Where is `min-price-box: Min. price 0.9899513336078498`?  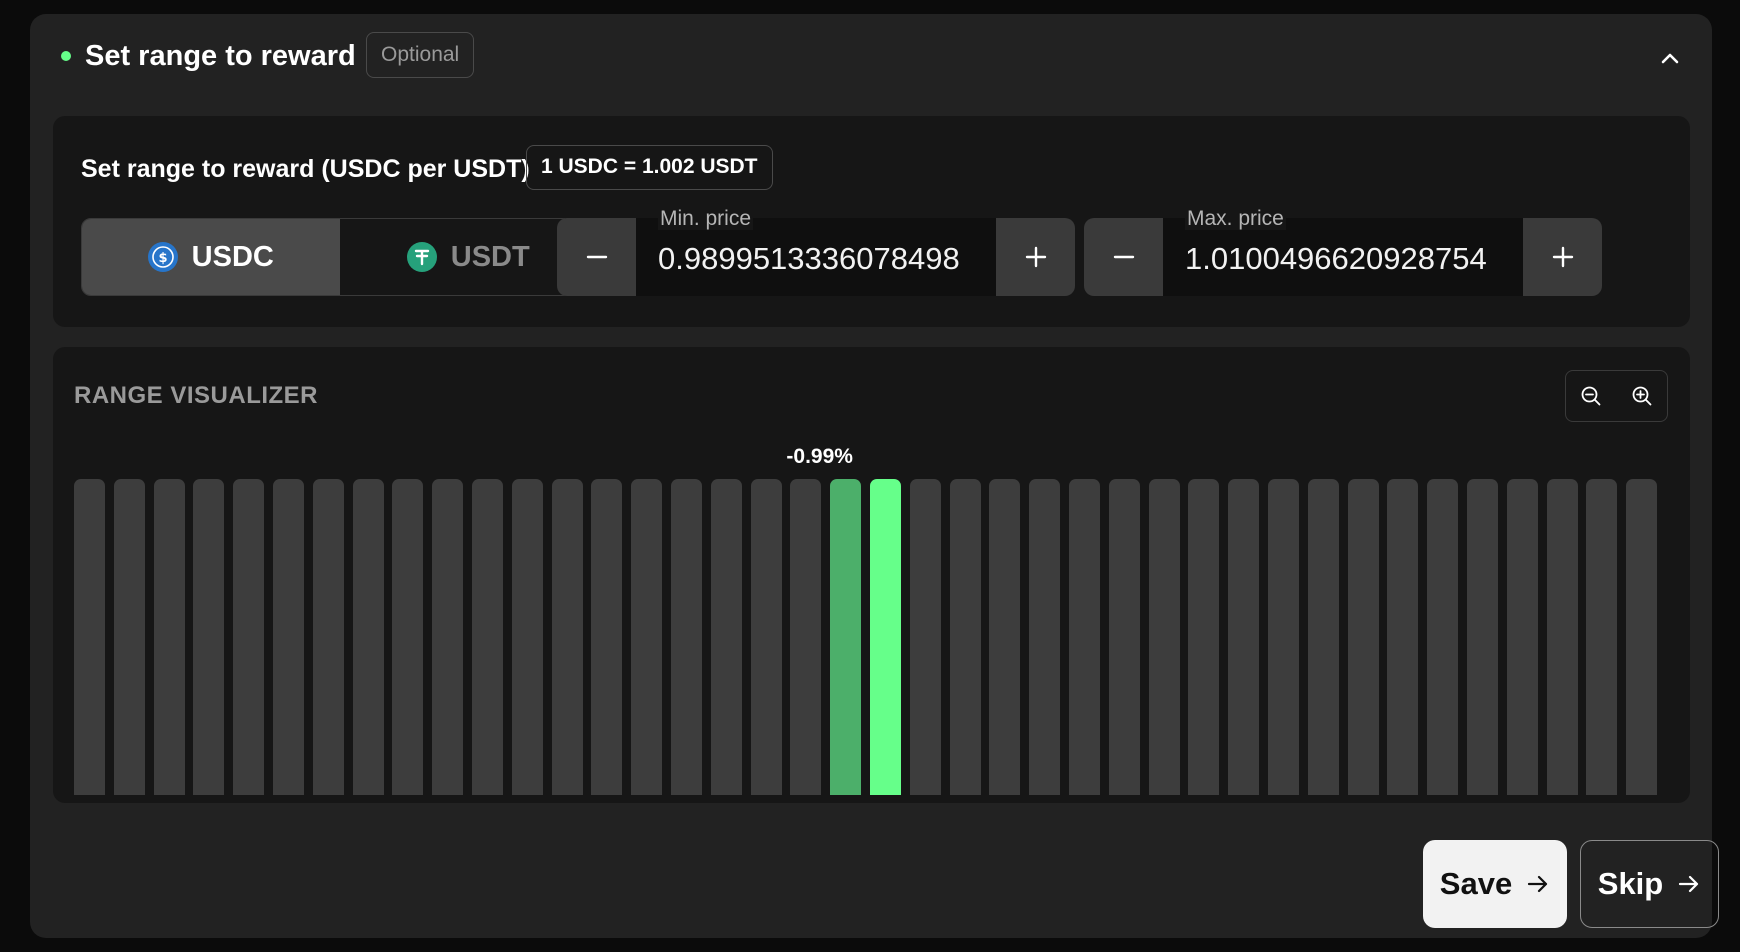 min-price-box: Min. price 0.9899513336078498 is located at coordinates (816, 252).